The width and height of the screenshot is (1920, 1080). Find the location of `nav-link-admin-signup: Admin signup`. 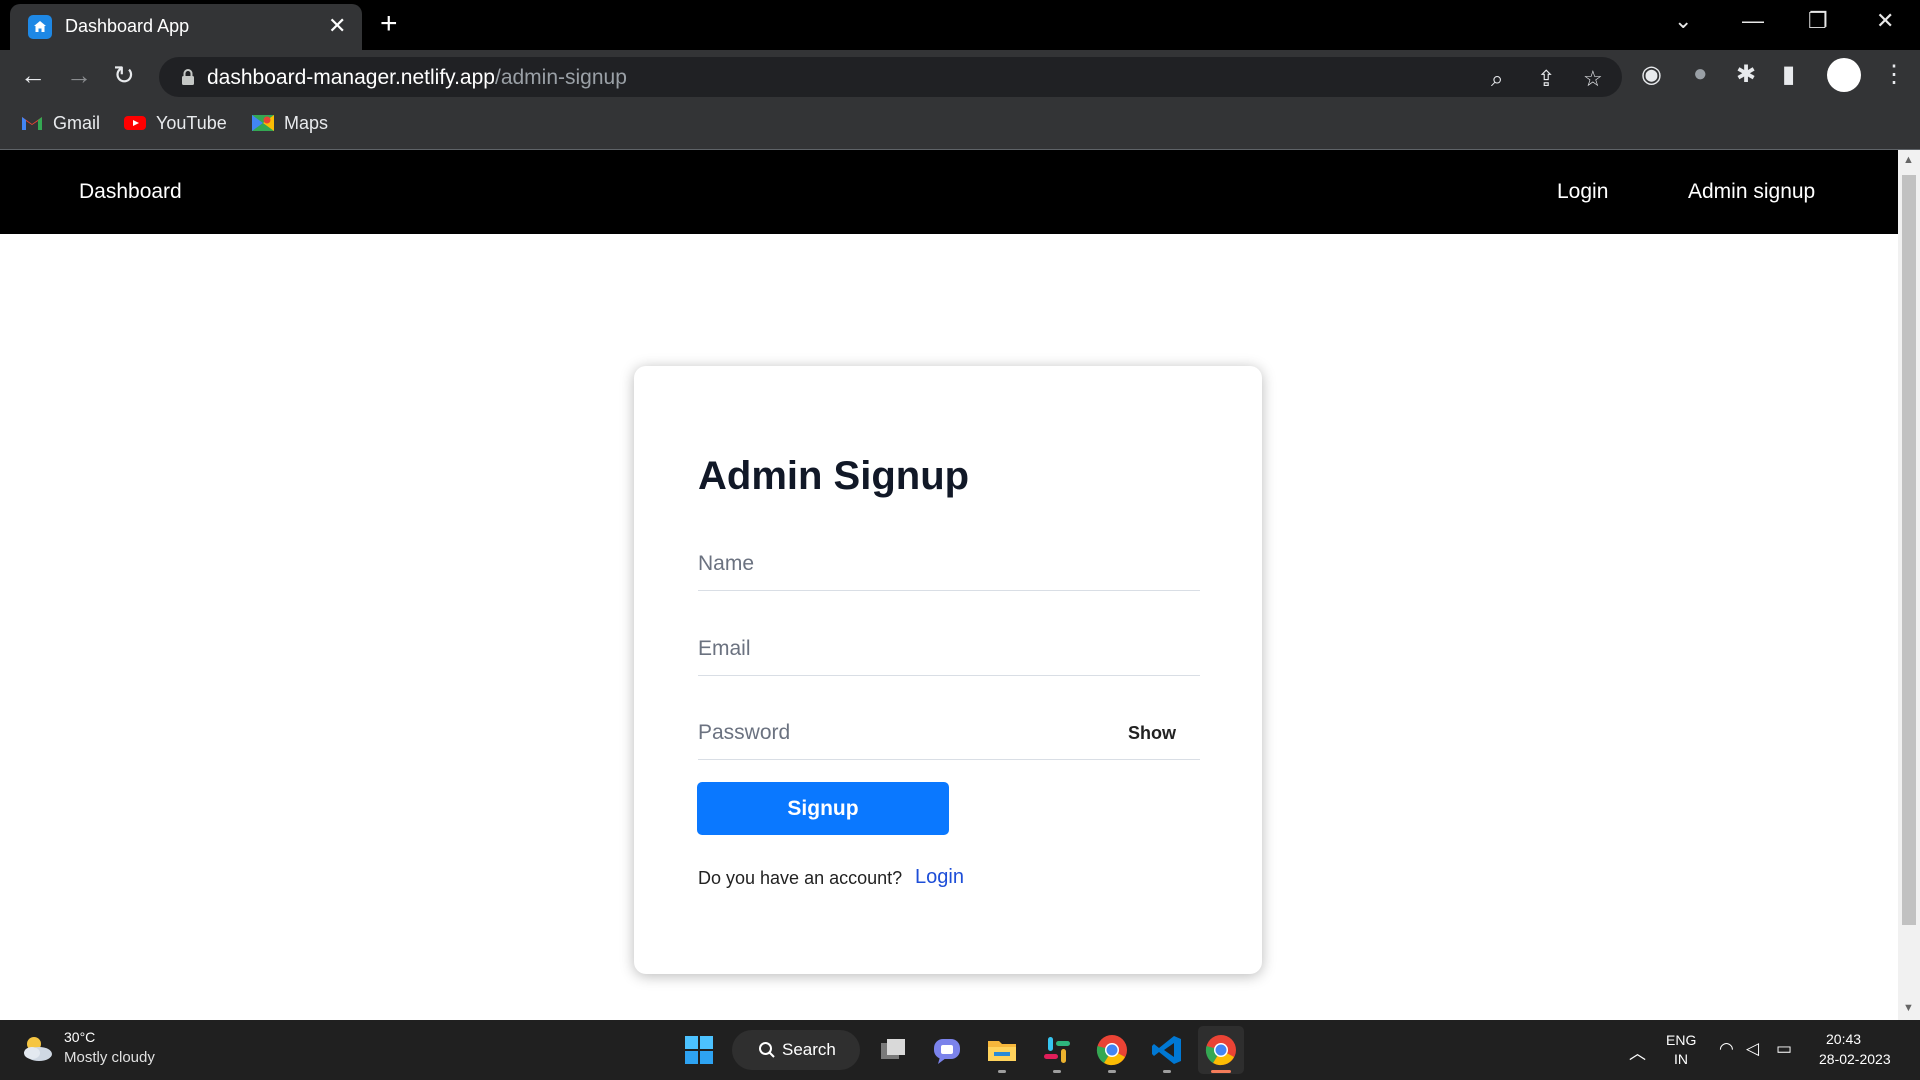

nav-link-admin-signup: Admin signup is located at coordinates (1751, 192).